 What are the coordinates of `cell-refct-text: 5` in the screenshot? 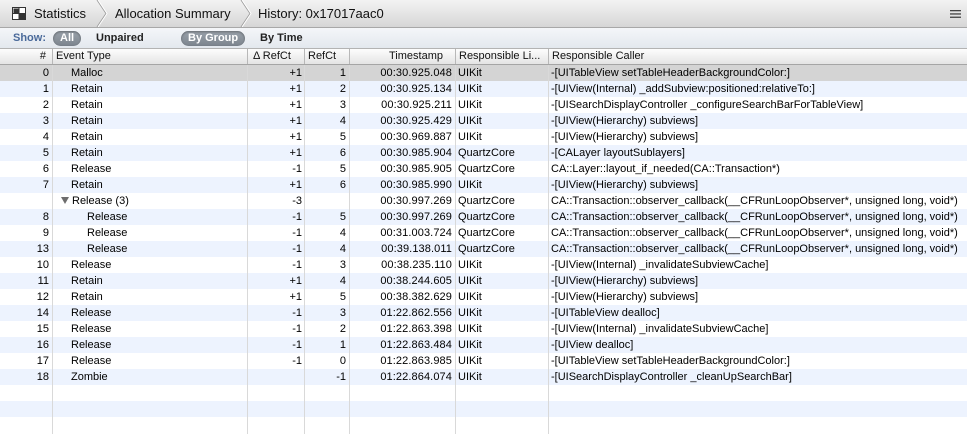 It's located at (342, 217).